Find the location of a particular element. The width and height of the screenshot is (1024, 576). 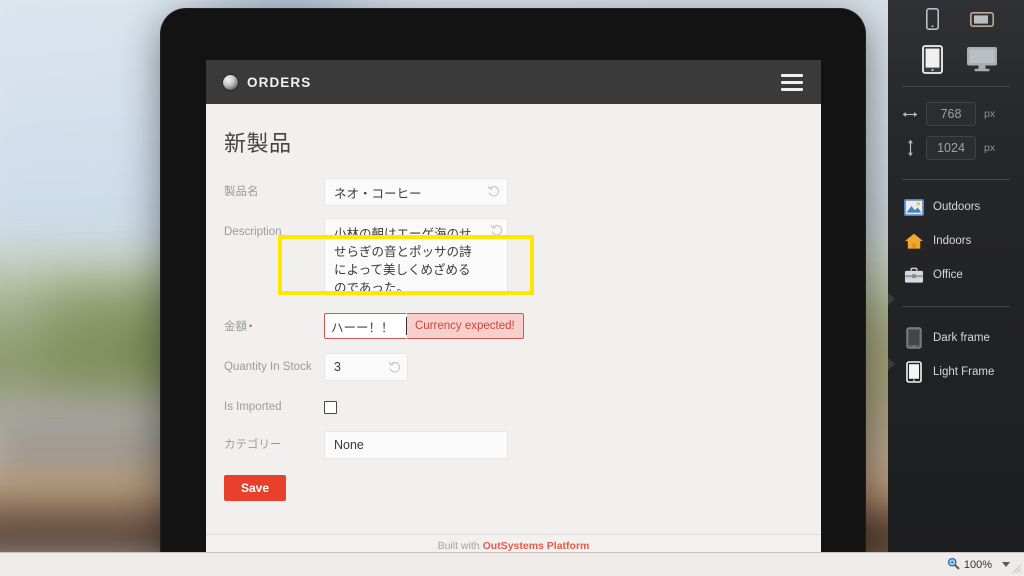

label-product-name: 製品名 is located at coordinates (241, 192).